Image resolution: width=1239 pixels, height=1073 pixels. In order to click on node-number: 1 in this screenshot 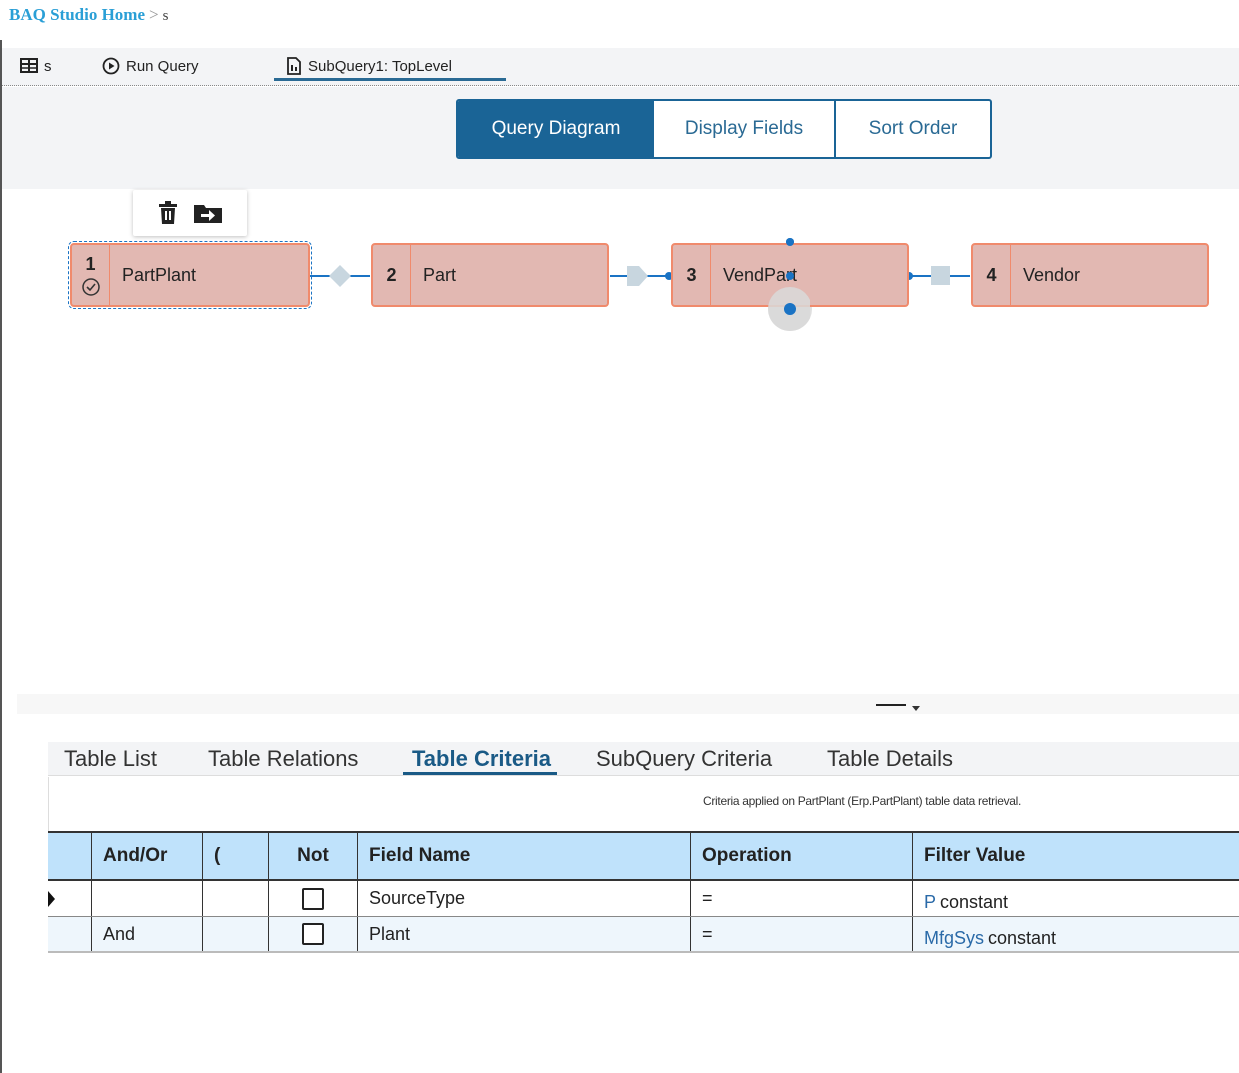, I will do `click(91, 275)`.